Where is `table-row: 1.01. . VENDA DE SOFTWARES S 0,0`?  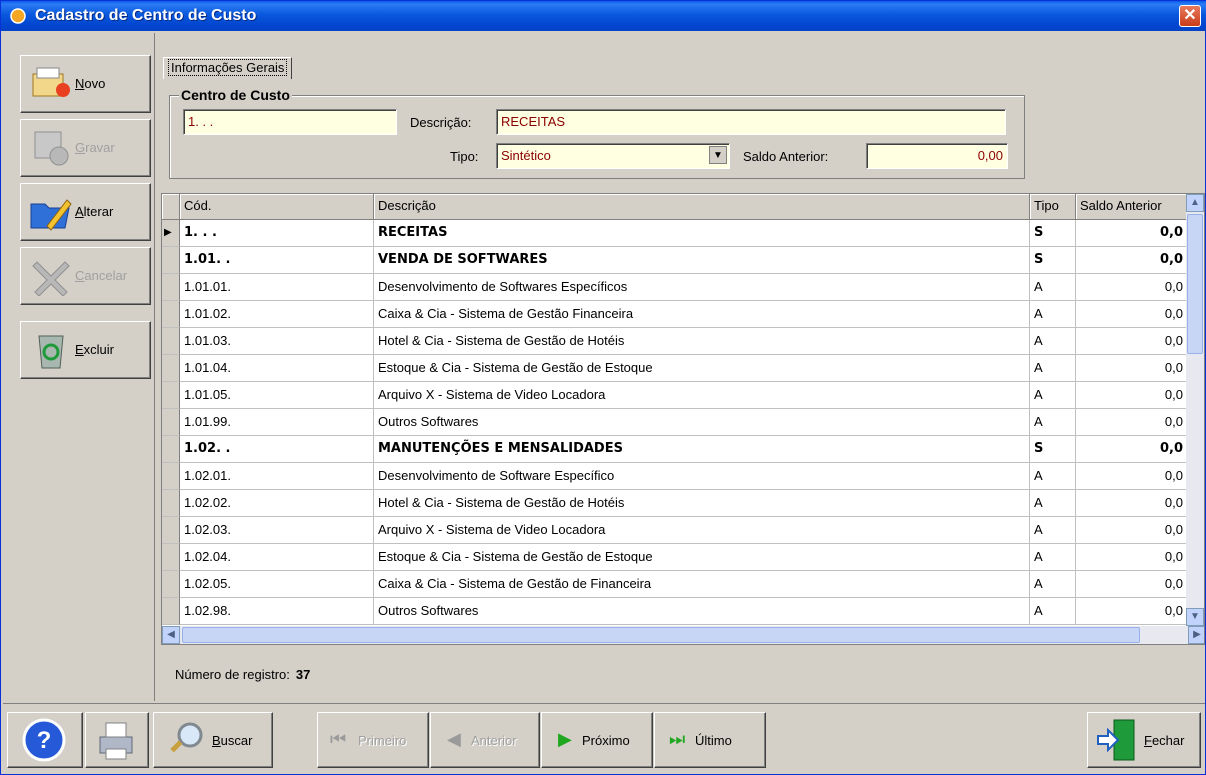
table-row: 1.01. . VENDA DE SOFTWARES S 0,0 is located at coordinates (675, 260).